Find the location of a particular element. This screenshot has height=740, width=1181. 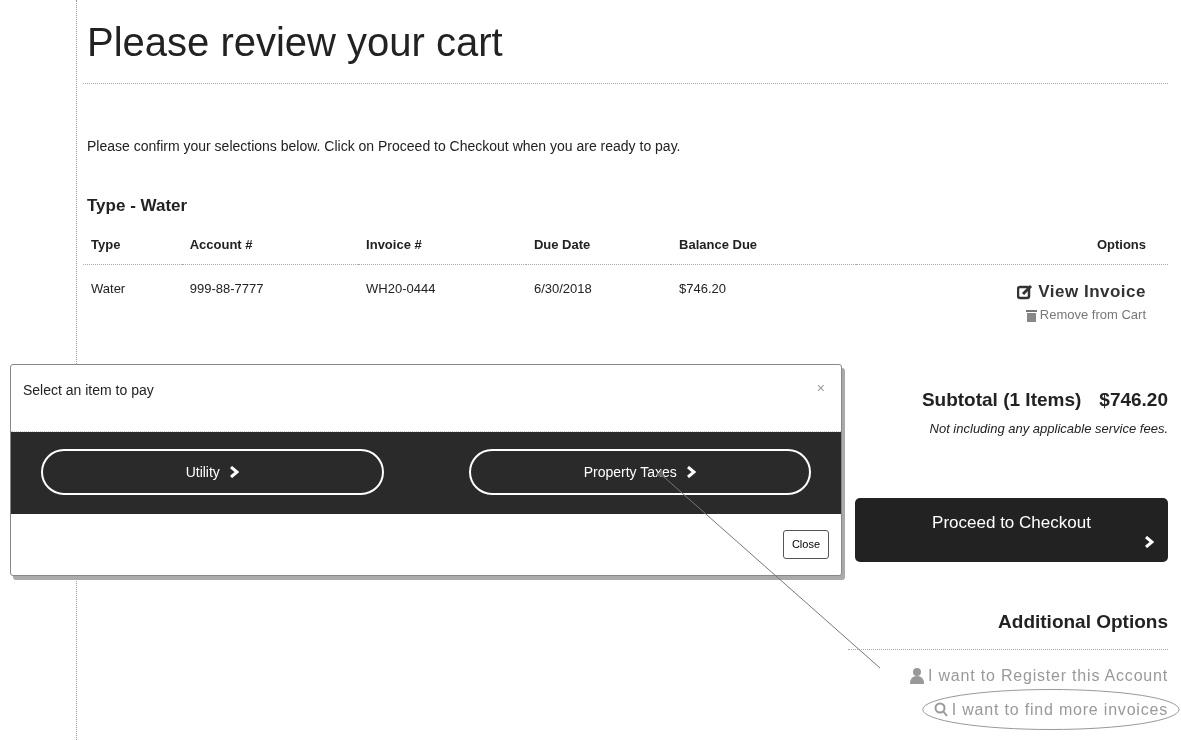

trash-icon is located at coordinates (1031, 315).